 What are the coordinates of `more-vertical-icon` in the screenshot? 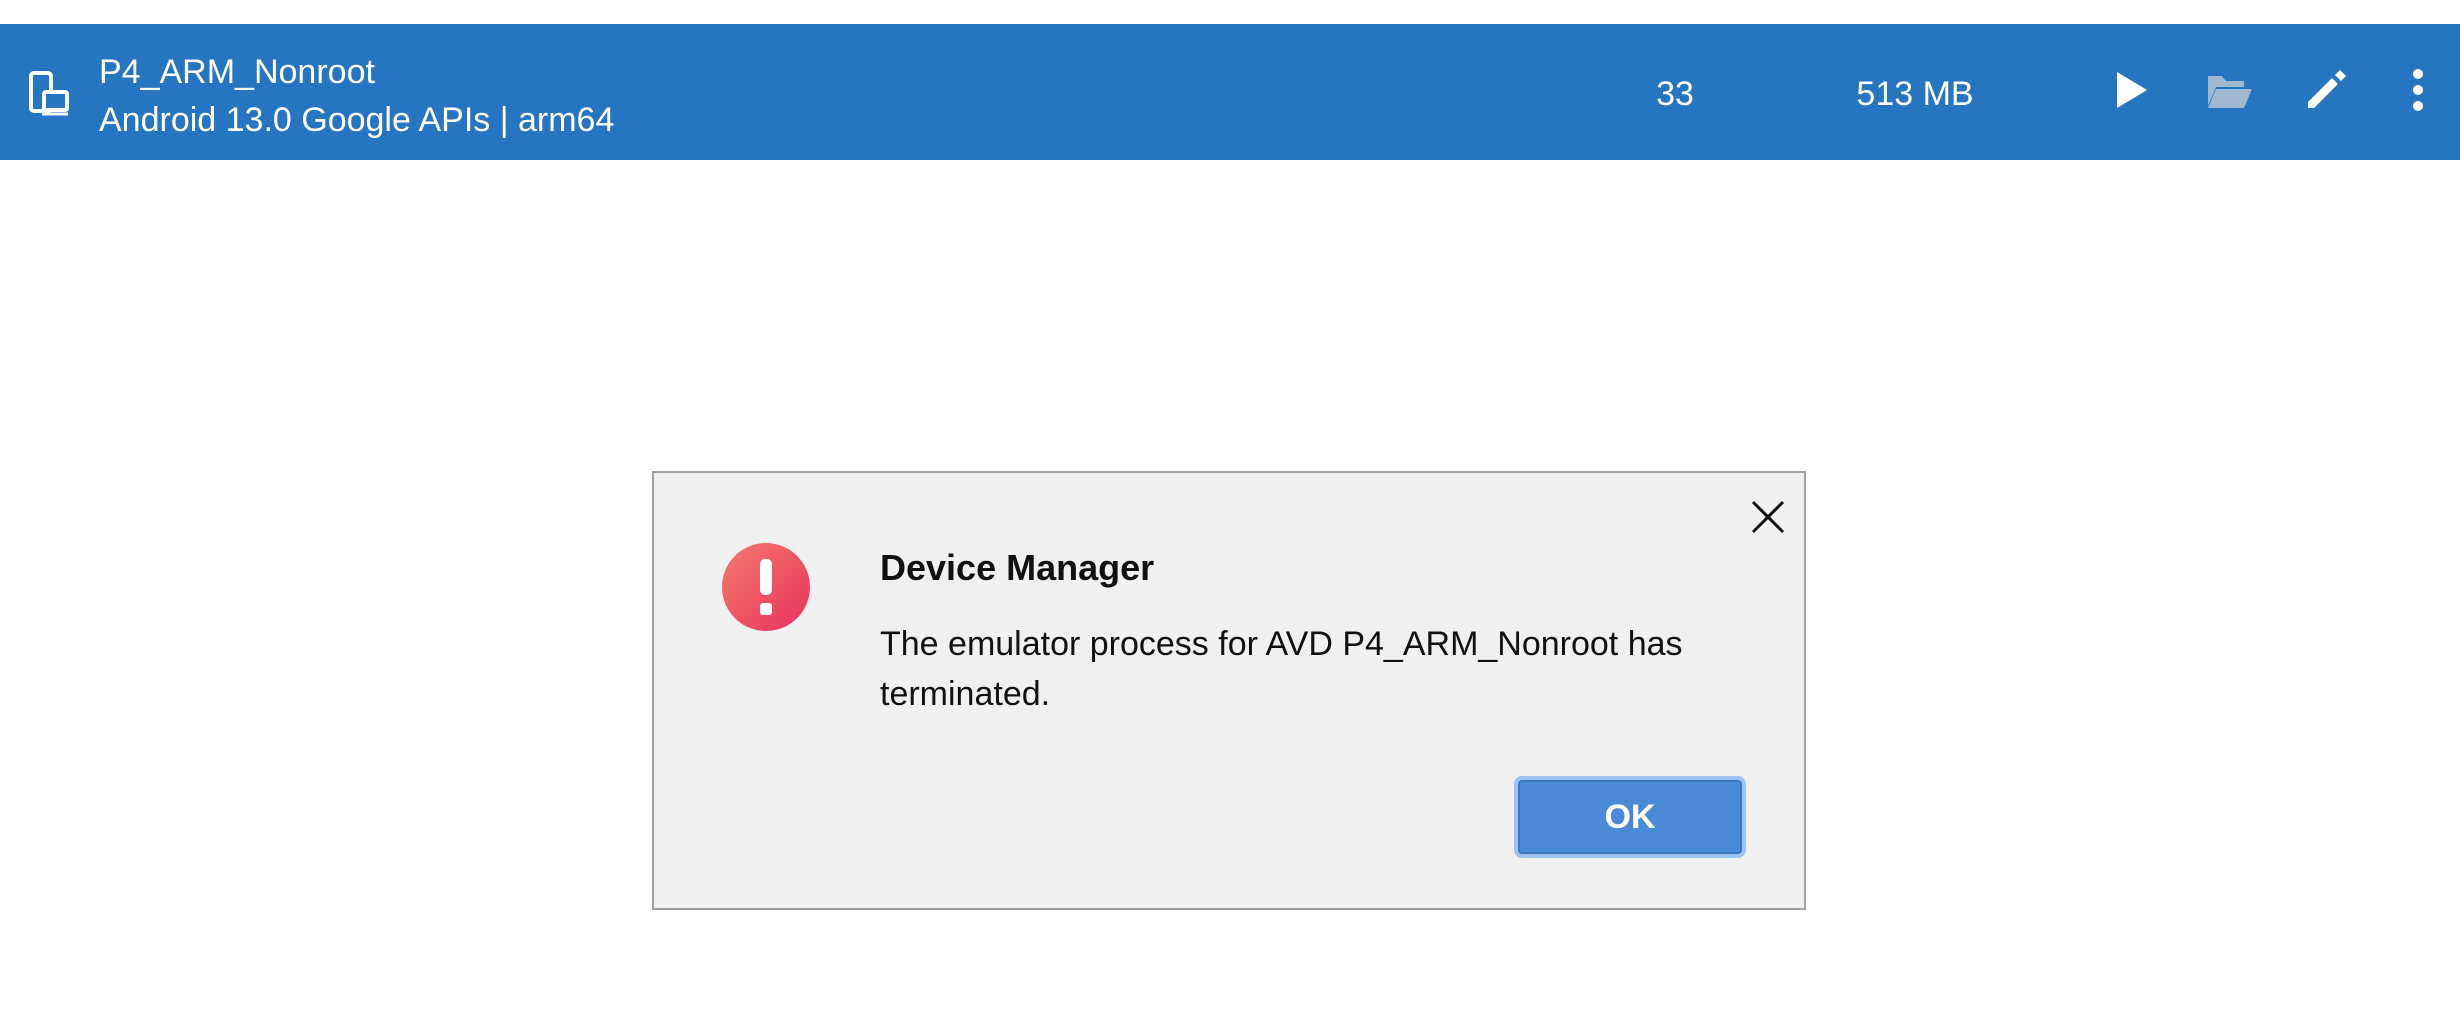 It's located at (2418, 92).